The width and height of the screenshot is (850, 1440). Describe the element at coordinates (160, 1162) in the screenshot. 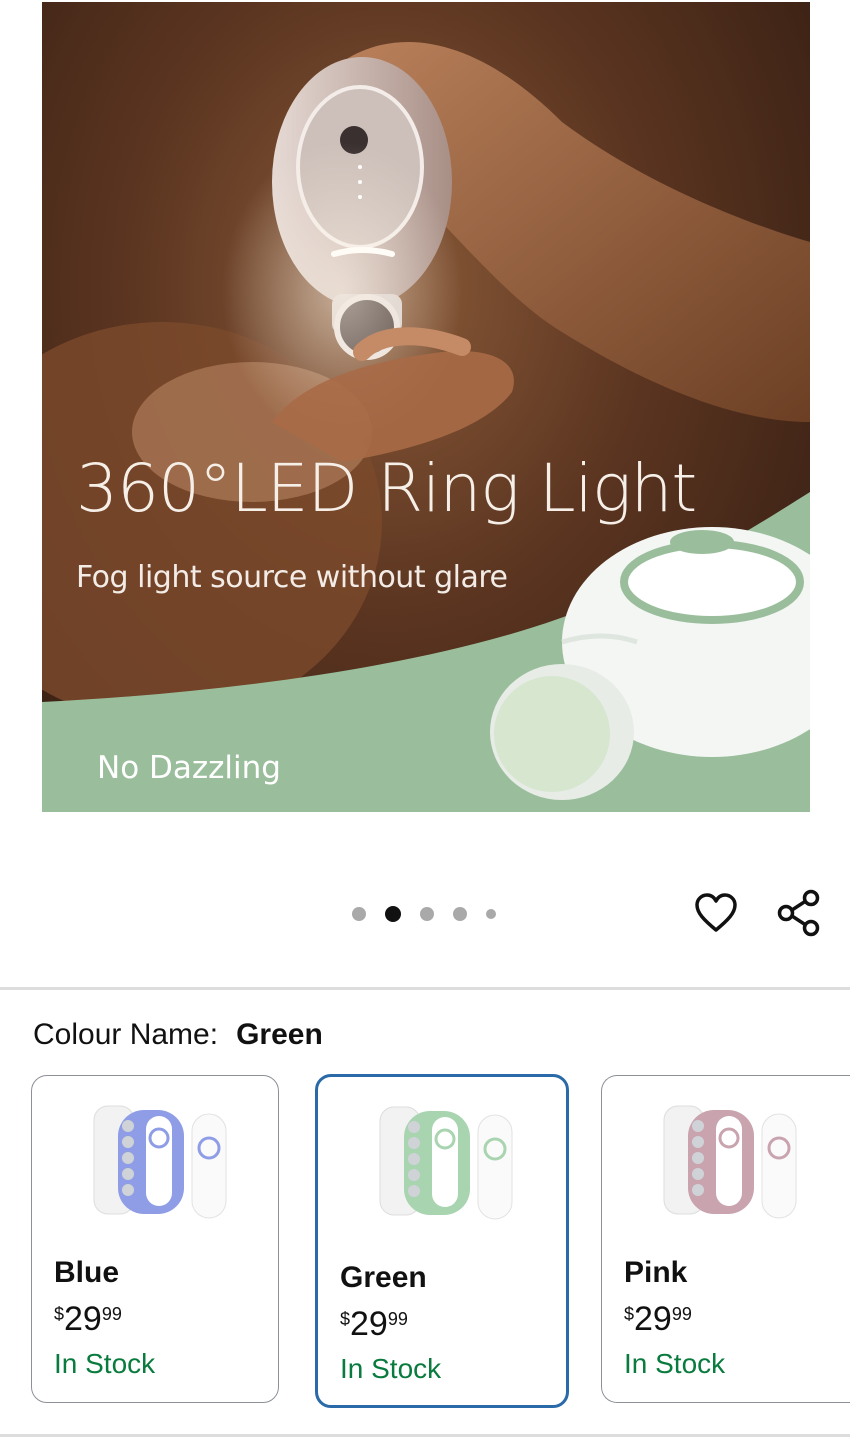

I see `blue-product-thumbnail` at that location.